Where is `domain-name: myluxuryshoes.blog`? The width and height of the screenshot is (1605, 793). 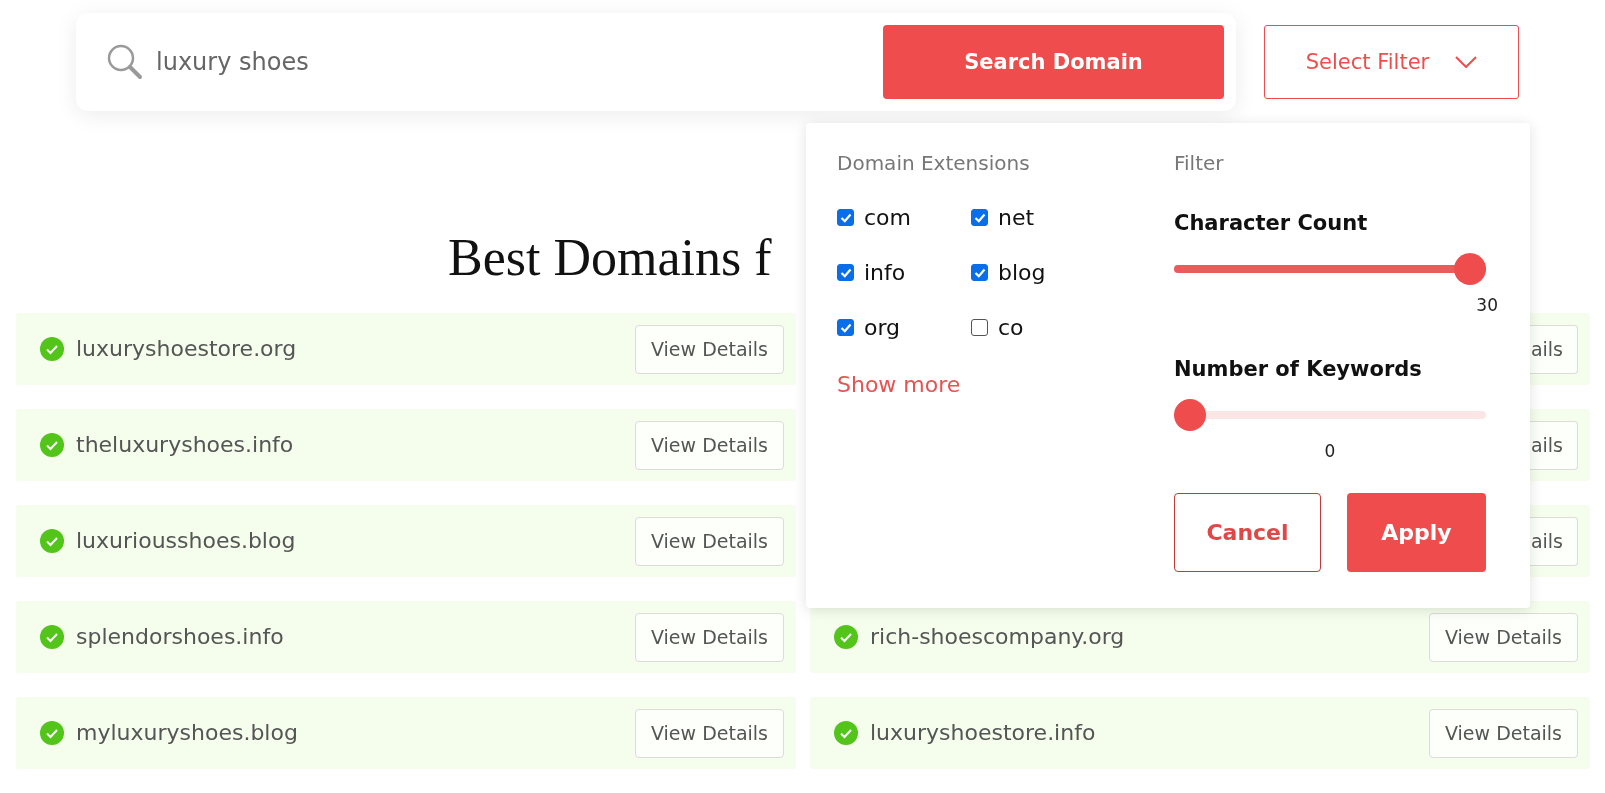
domain-name: myluxuryshoes.blog is located at coordinates (187, 733).